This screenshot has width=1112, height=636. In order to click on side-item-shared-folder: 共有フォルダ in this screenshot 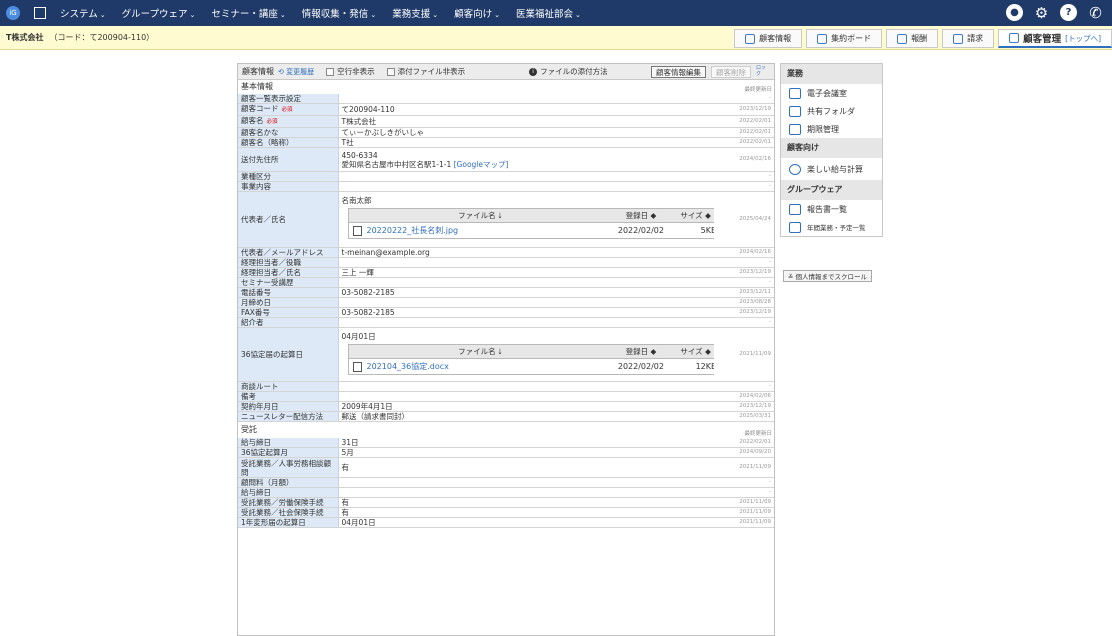, I will do `click(831, 111)`.